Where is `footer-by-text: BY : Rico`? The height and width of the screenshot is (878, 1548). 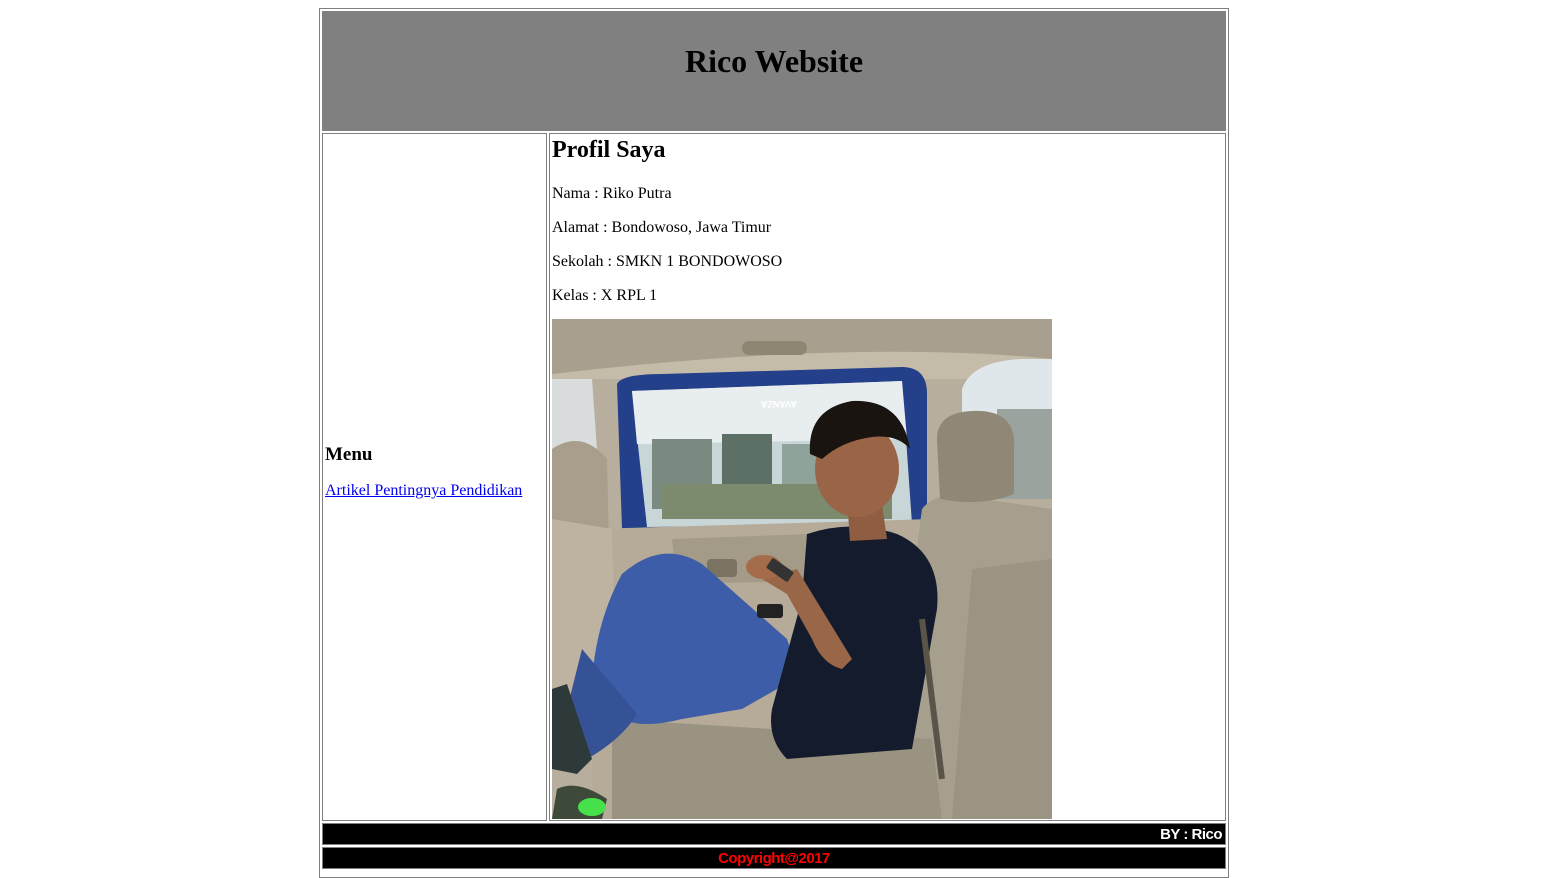
footer-by-text: BY : Rico is located at coordinates (1191, 834).